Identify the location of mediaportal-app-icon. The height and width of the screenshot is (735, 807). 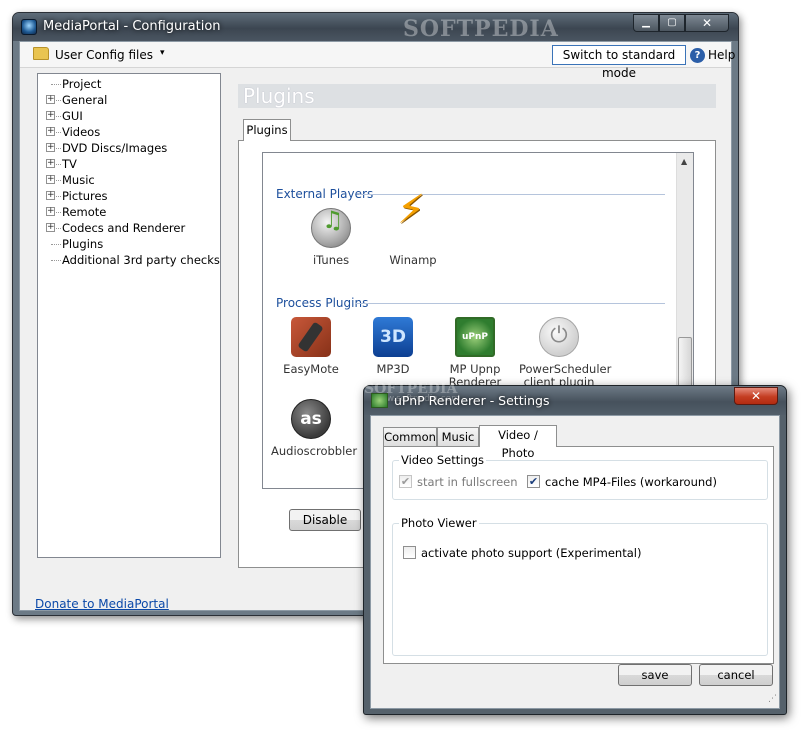
(29, 27).